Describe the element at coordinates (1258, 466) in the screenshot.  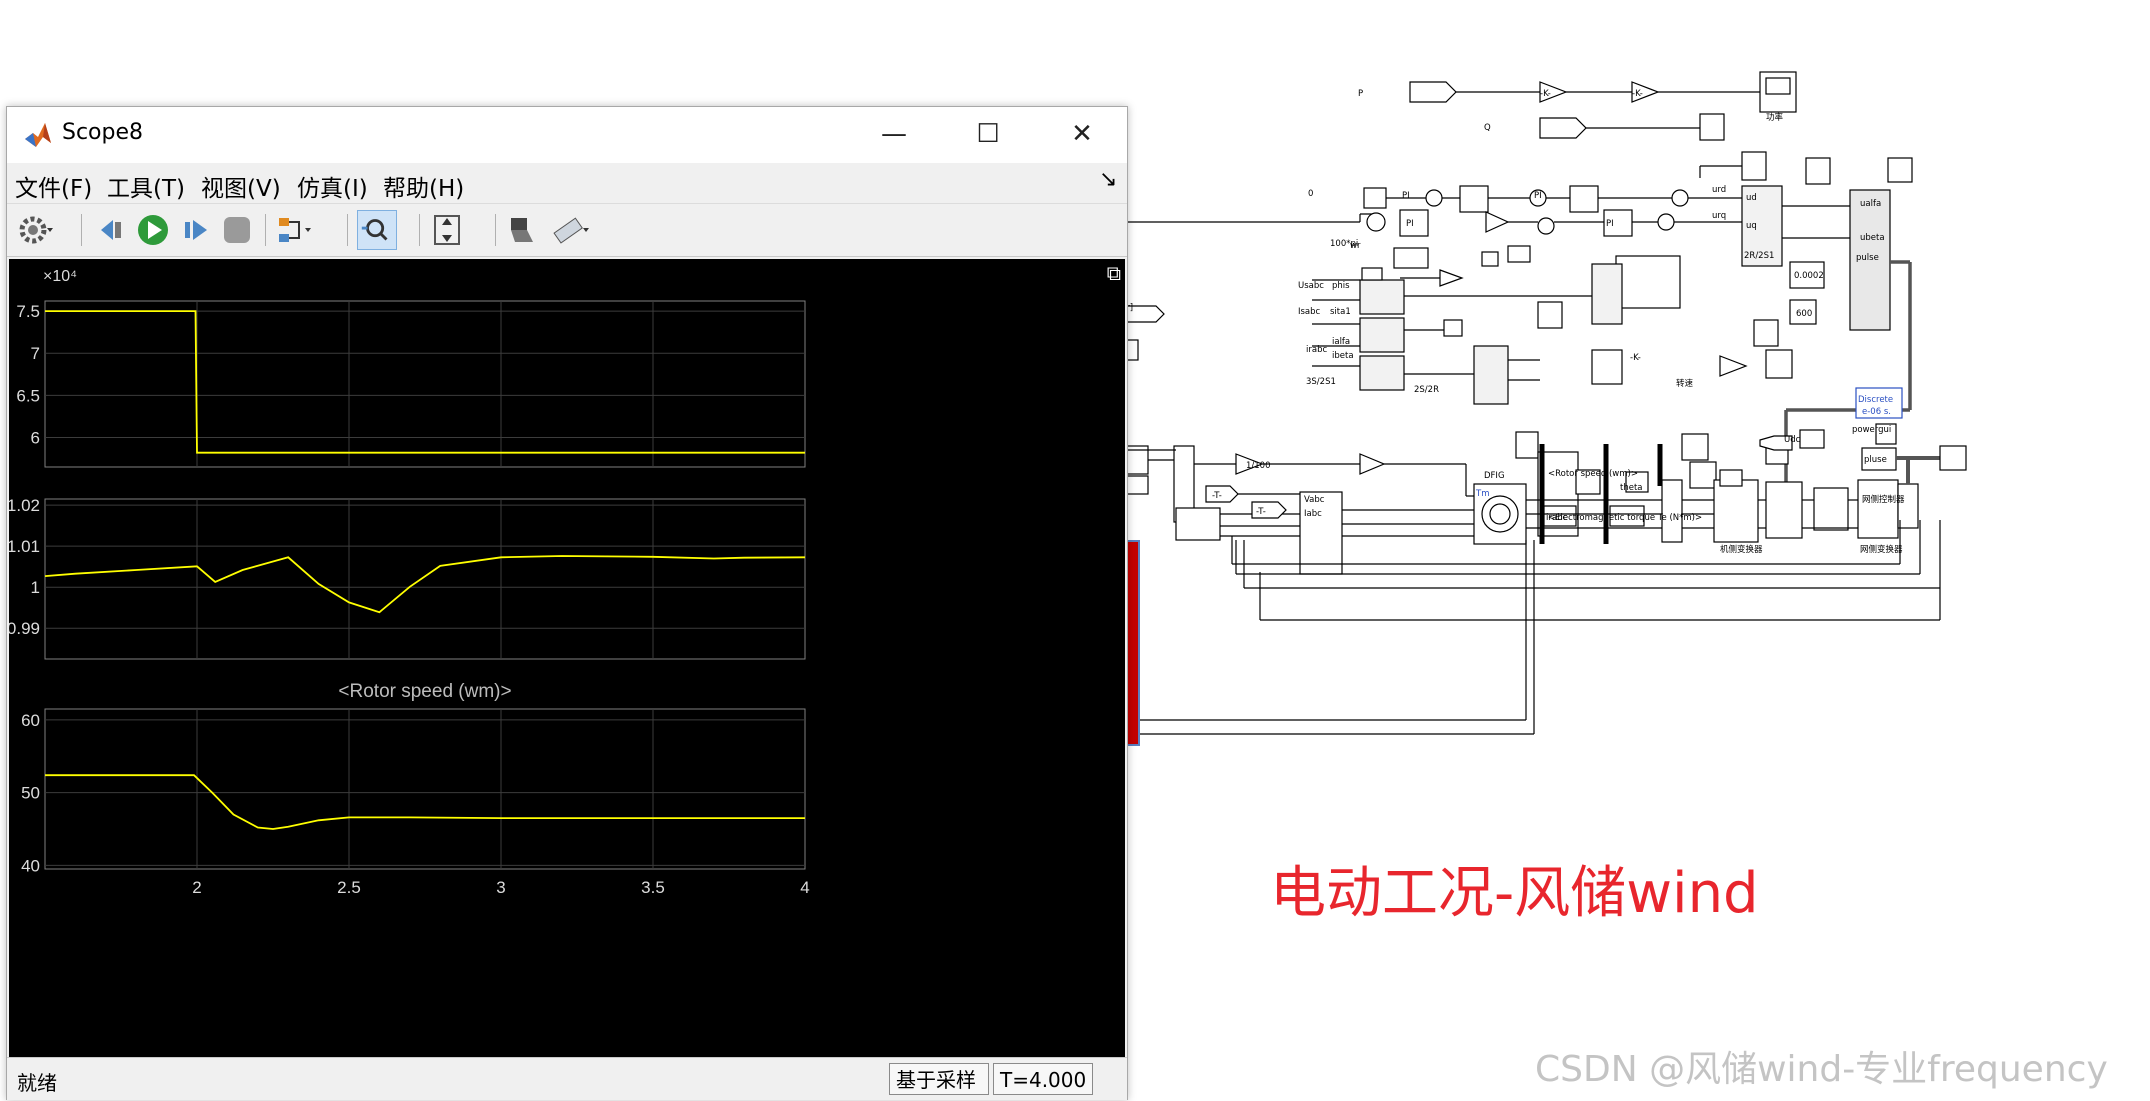
I see `svg-text: 1/100` at that location.